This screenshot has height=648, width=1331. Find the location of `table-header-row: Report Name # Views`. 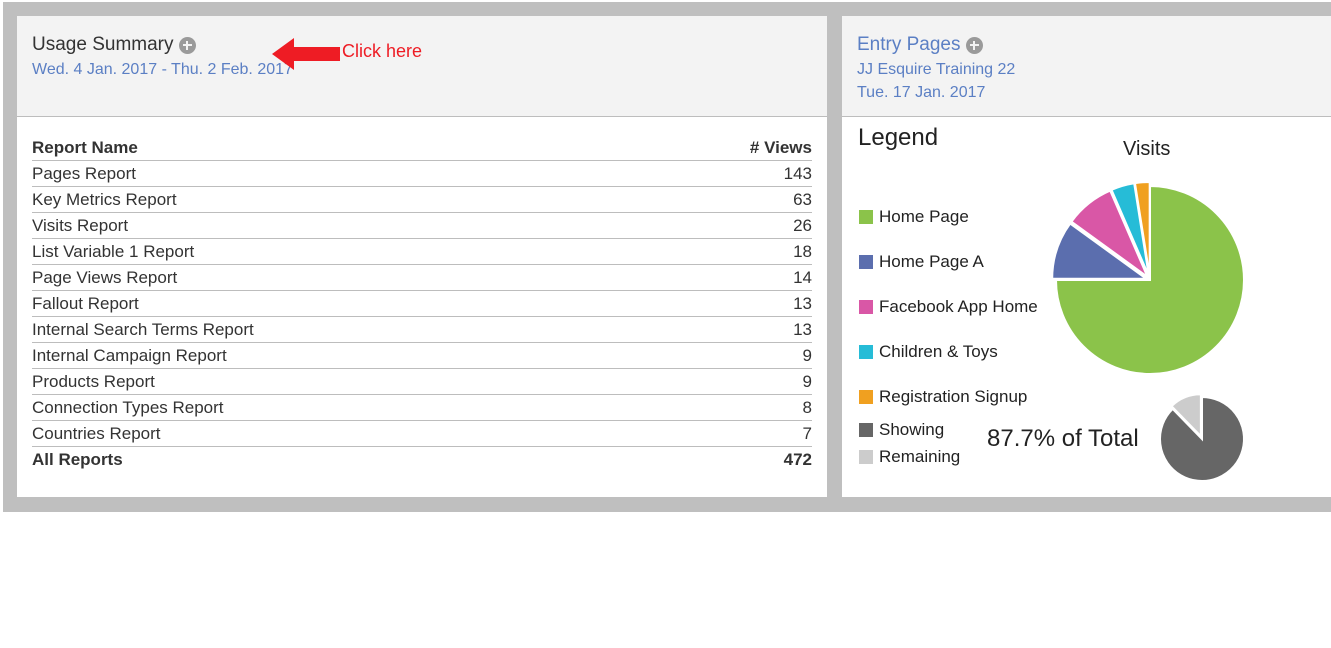

table-header-row: Report Name # Views is located at coordinates (422, 148).